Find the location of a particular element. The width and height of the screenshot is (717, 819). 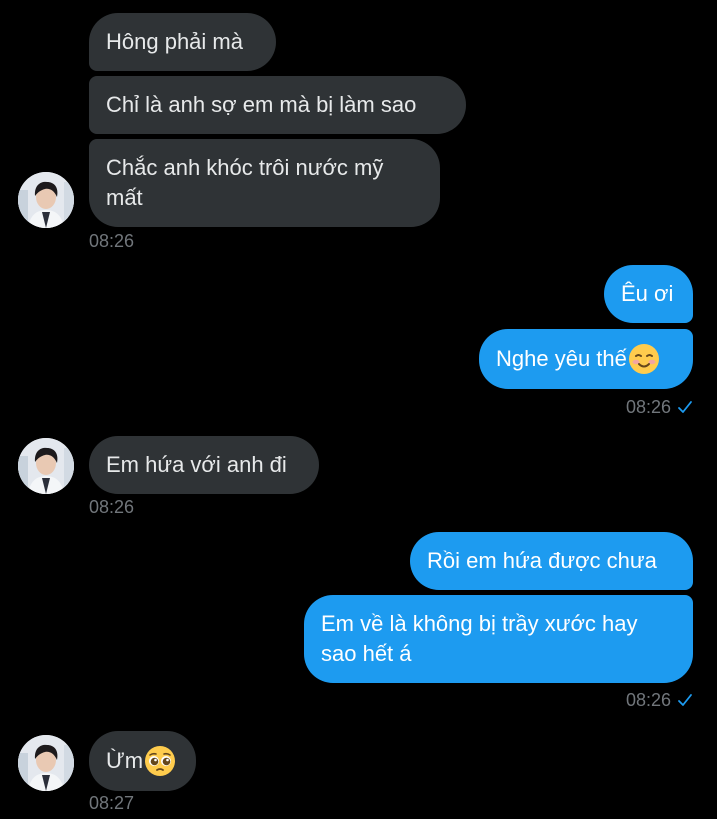

incoming-message: Ừm is located at coordinates (142, 761).